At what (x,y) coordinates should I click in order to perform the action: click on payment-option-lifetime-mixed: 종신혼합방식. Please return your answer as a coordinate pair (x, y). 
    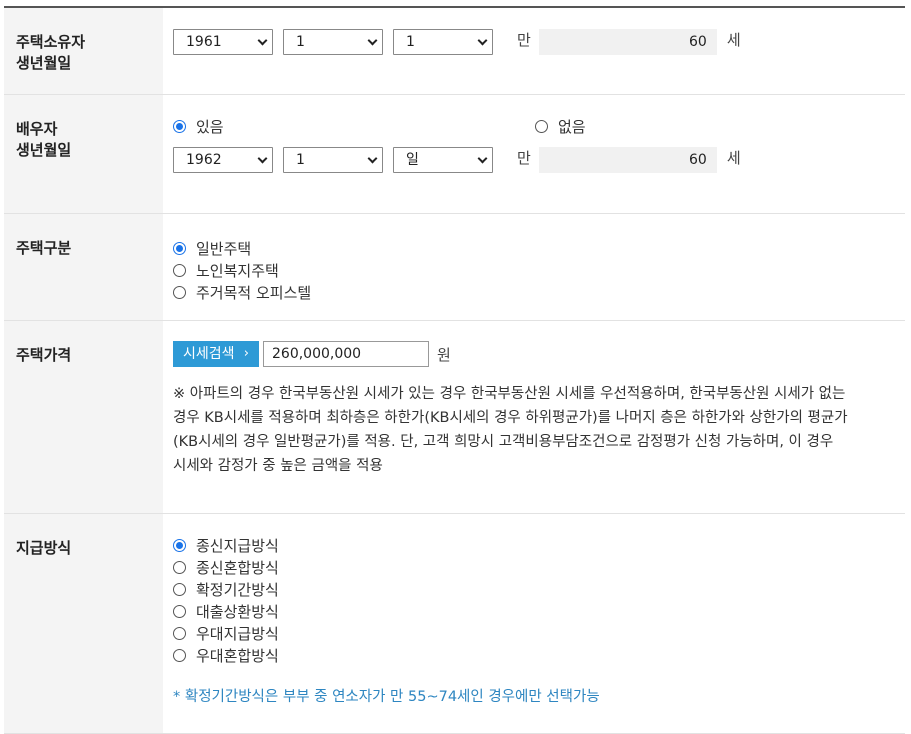
    Looking at the image, I should click on (539, 567).